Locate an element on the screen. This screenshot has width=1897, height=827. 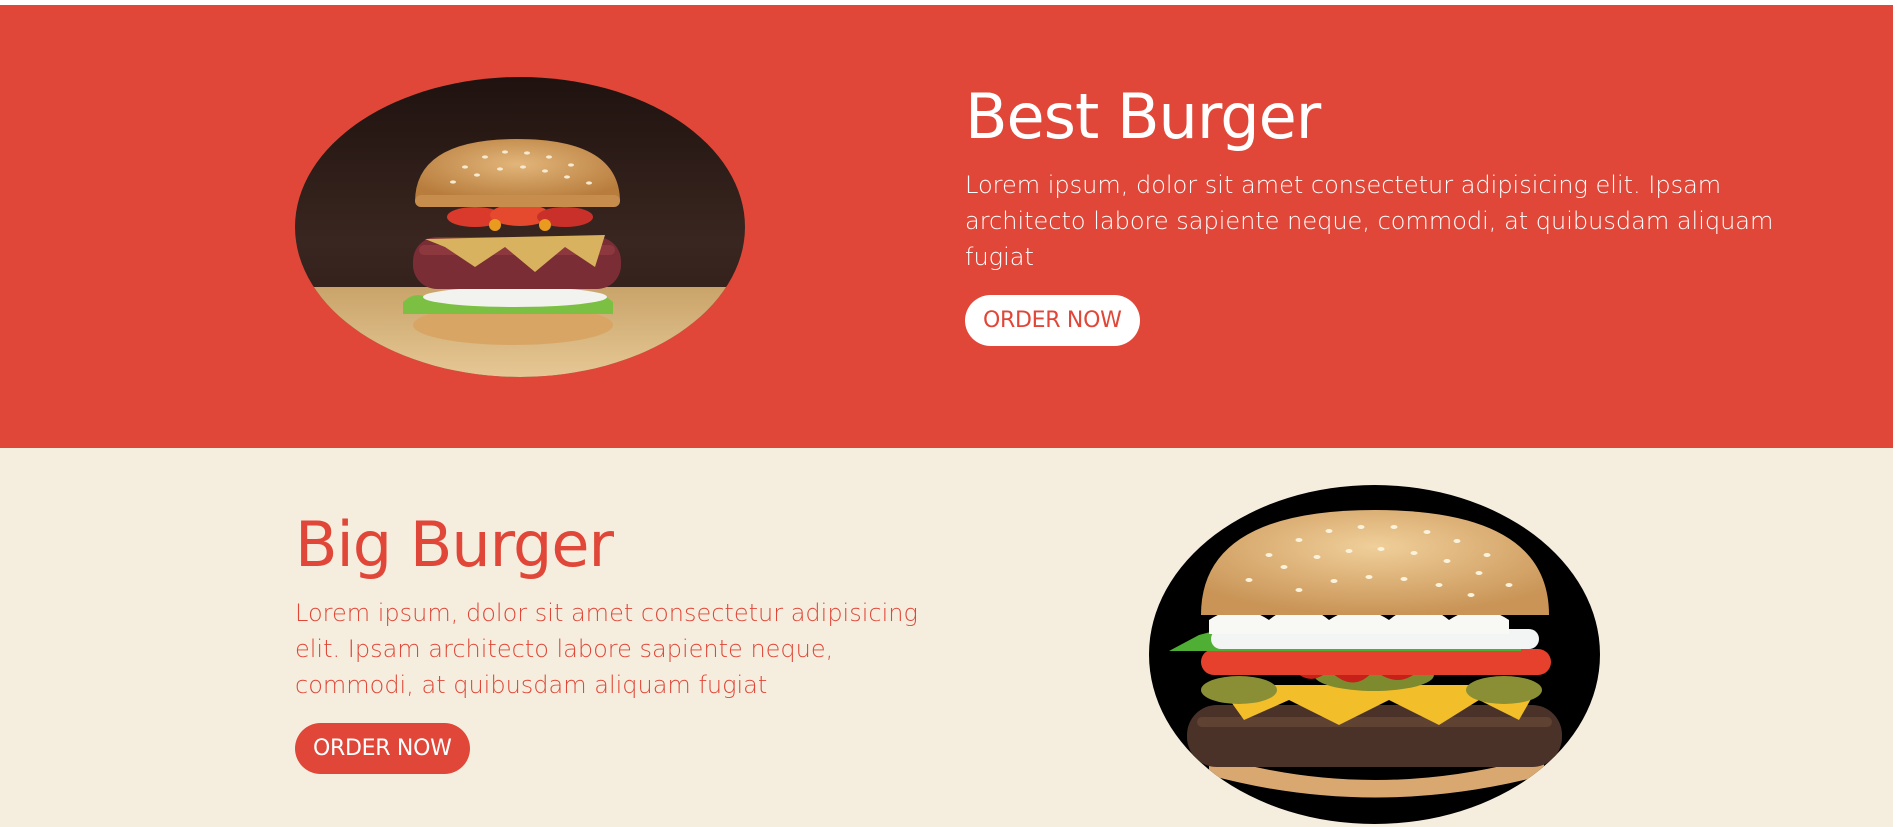
big-burger-title: Big Burger is located at coordinates (454, 544).